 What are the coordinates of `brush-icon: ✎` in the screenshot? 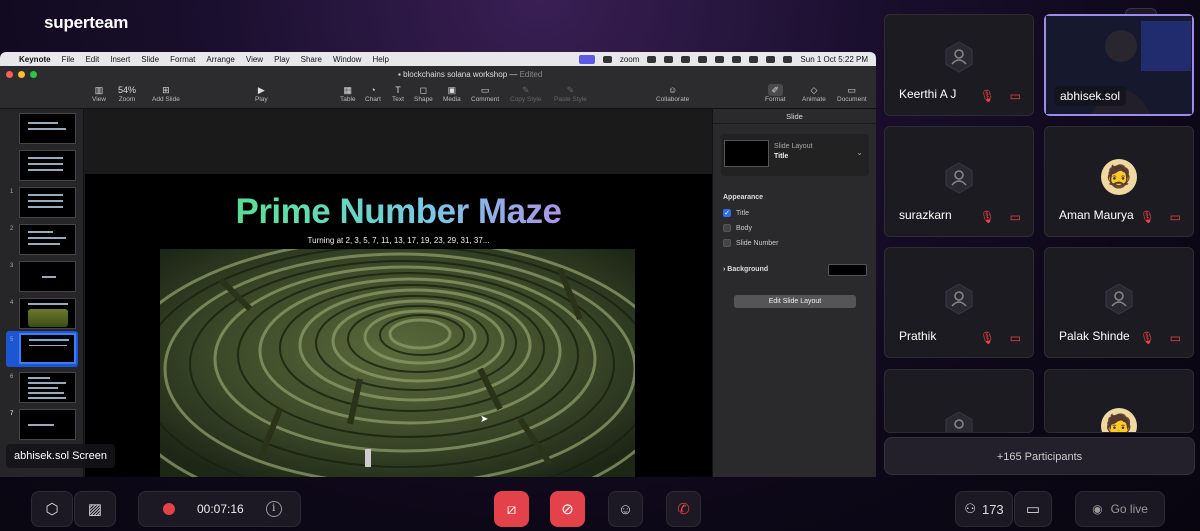 It's located at (570, 90).